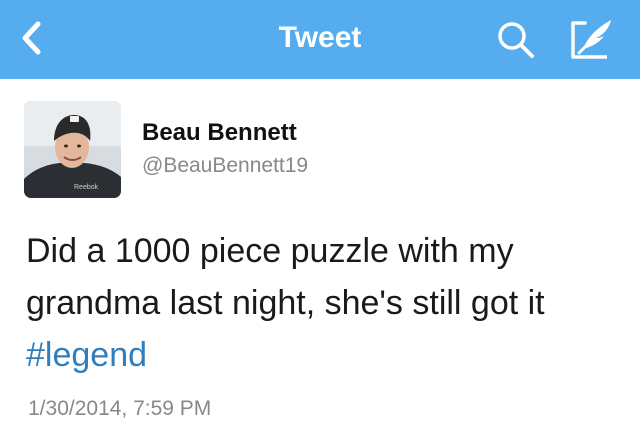 This screenshot has width=640, height=431. I want to click on chevron-left-icon, so click(31, 38).